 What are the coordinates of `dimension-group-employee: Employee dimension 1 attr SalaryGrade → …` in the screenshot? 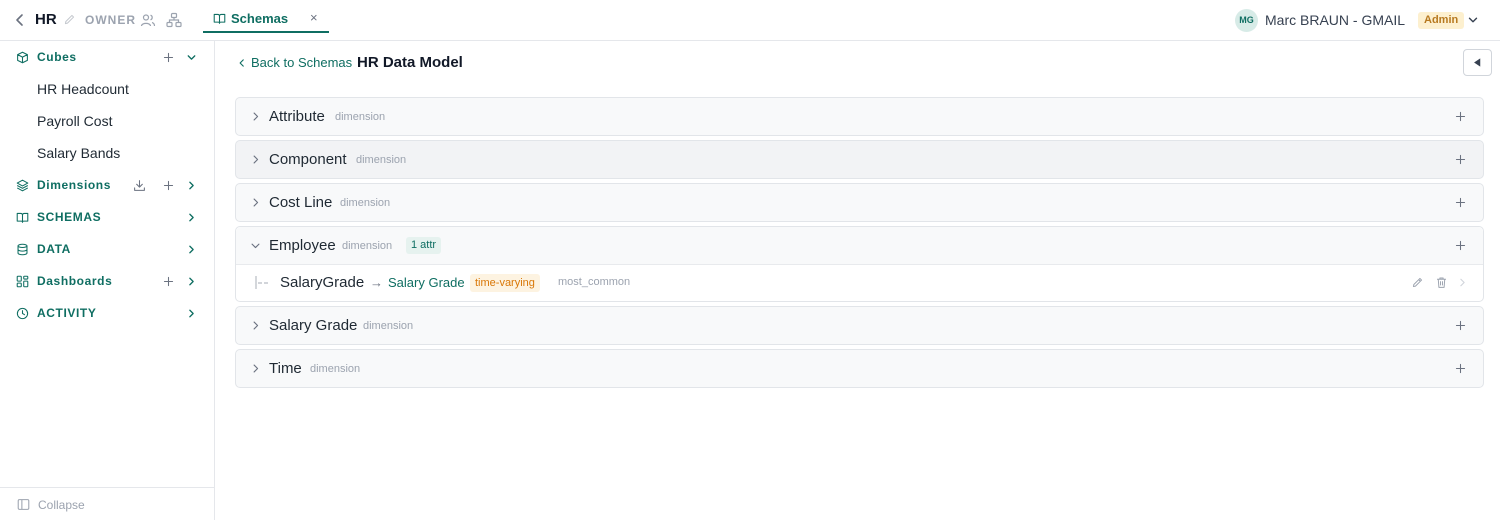 It's located at (859, 264).